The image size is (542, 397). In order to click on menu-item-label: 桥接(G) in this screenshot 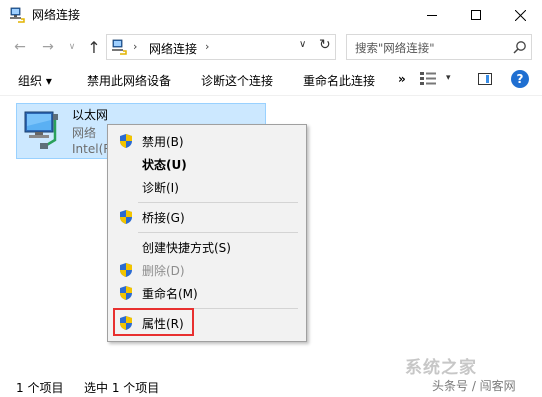, I will do `click(163, 218)`.